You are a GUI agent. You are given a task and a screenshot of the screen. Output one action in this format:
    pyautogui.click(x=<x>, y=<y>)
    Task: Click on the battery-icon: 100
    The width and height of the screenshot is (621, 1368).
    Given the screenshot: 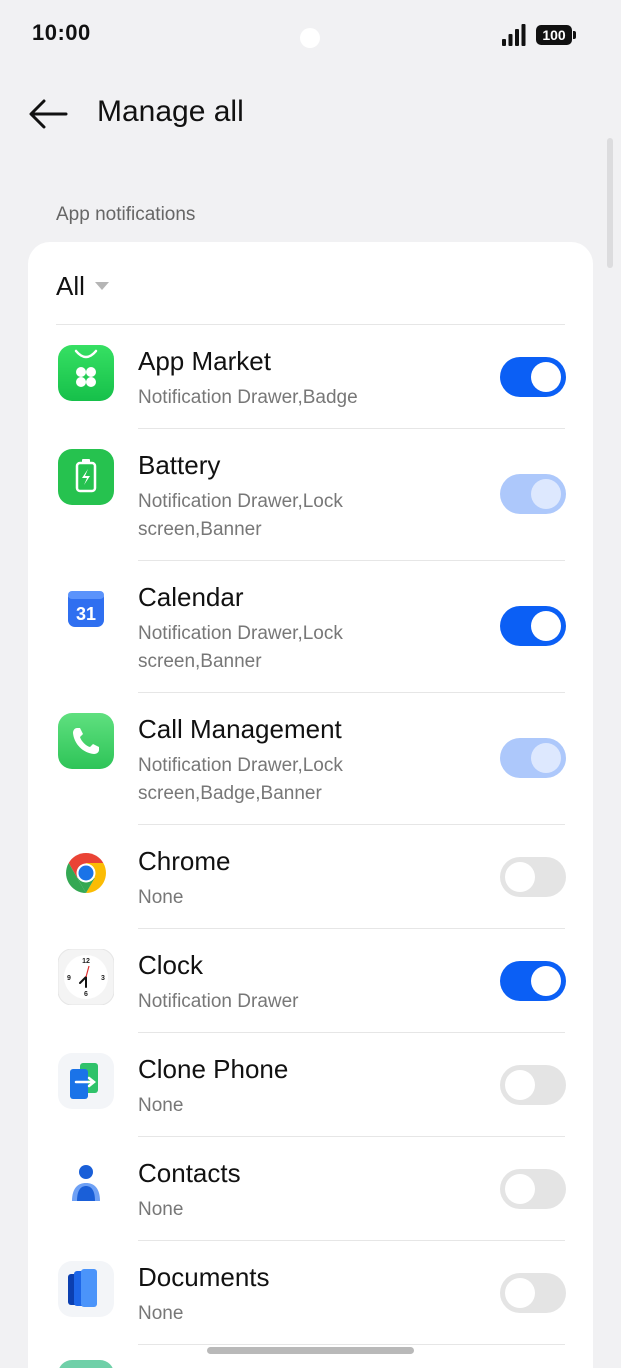 What is the action you would take?
    pyautogui.click(x=556, y=35)
    